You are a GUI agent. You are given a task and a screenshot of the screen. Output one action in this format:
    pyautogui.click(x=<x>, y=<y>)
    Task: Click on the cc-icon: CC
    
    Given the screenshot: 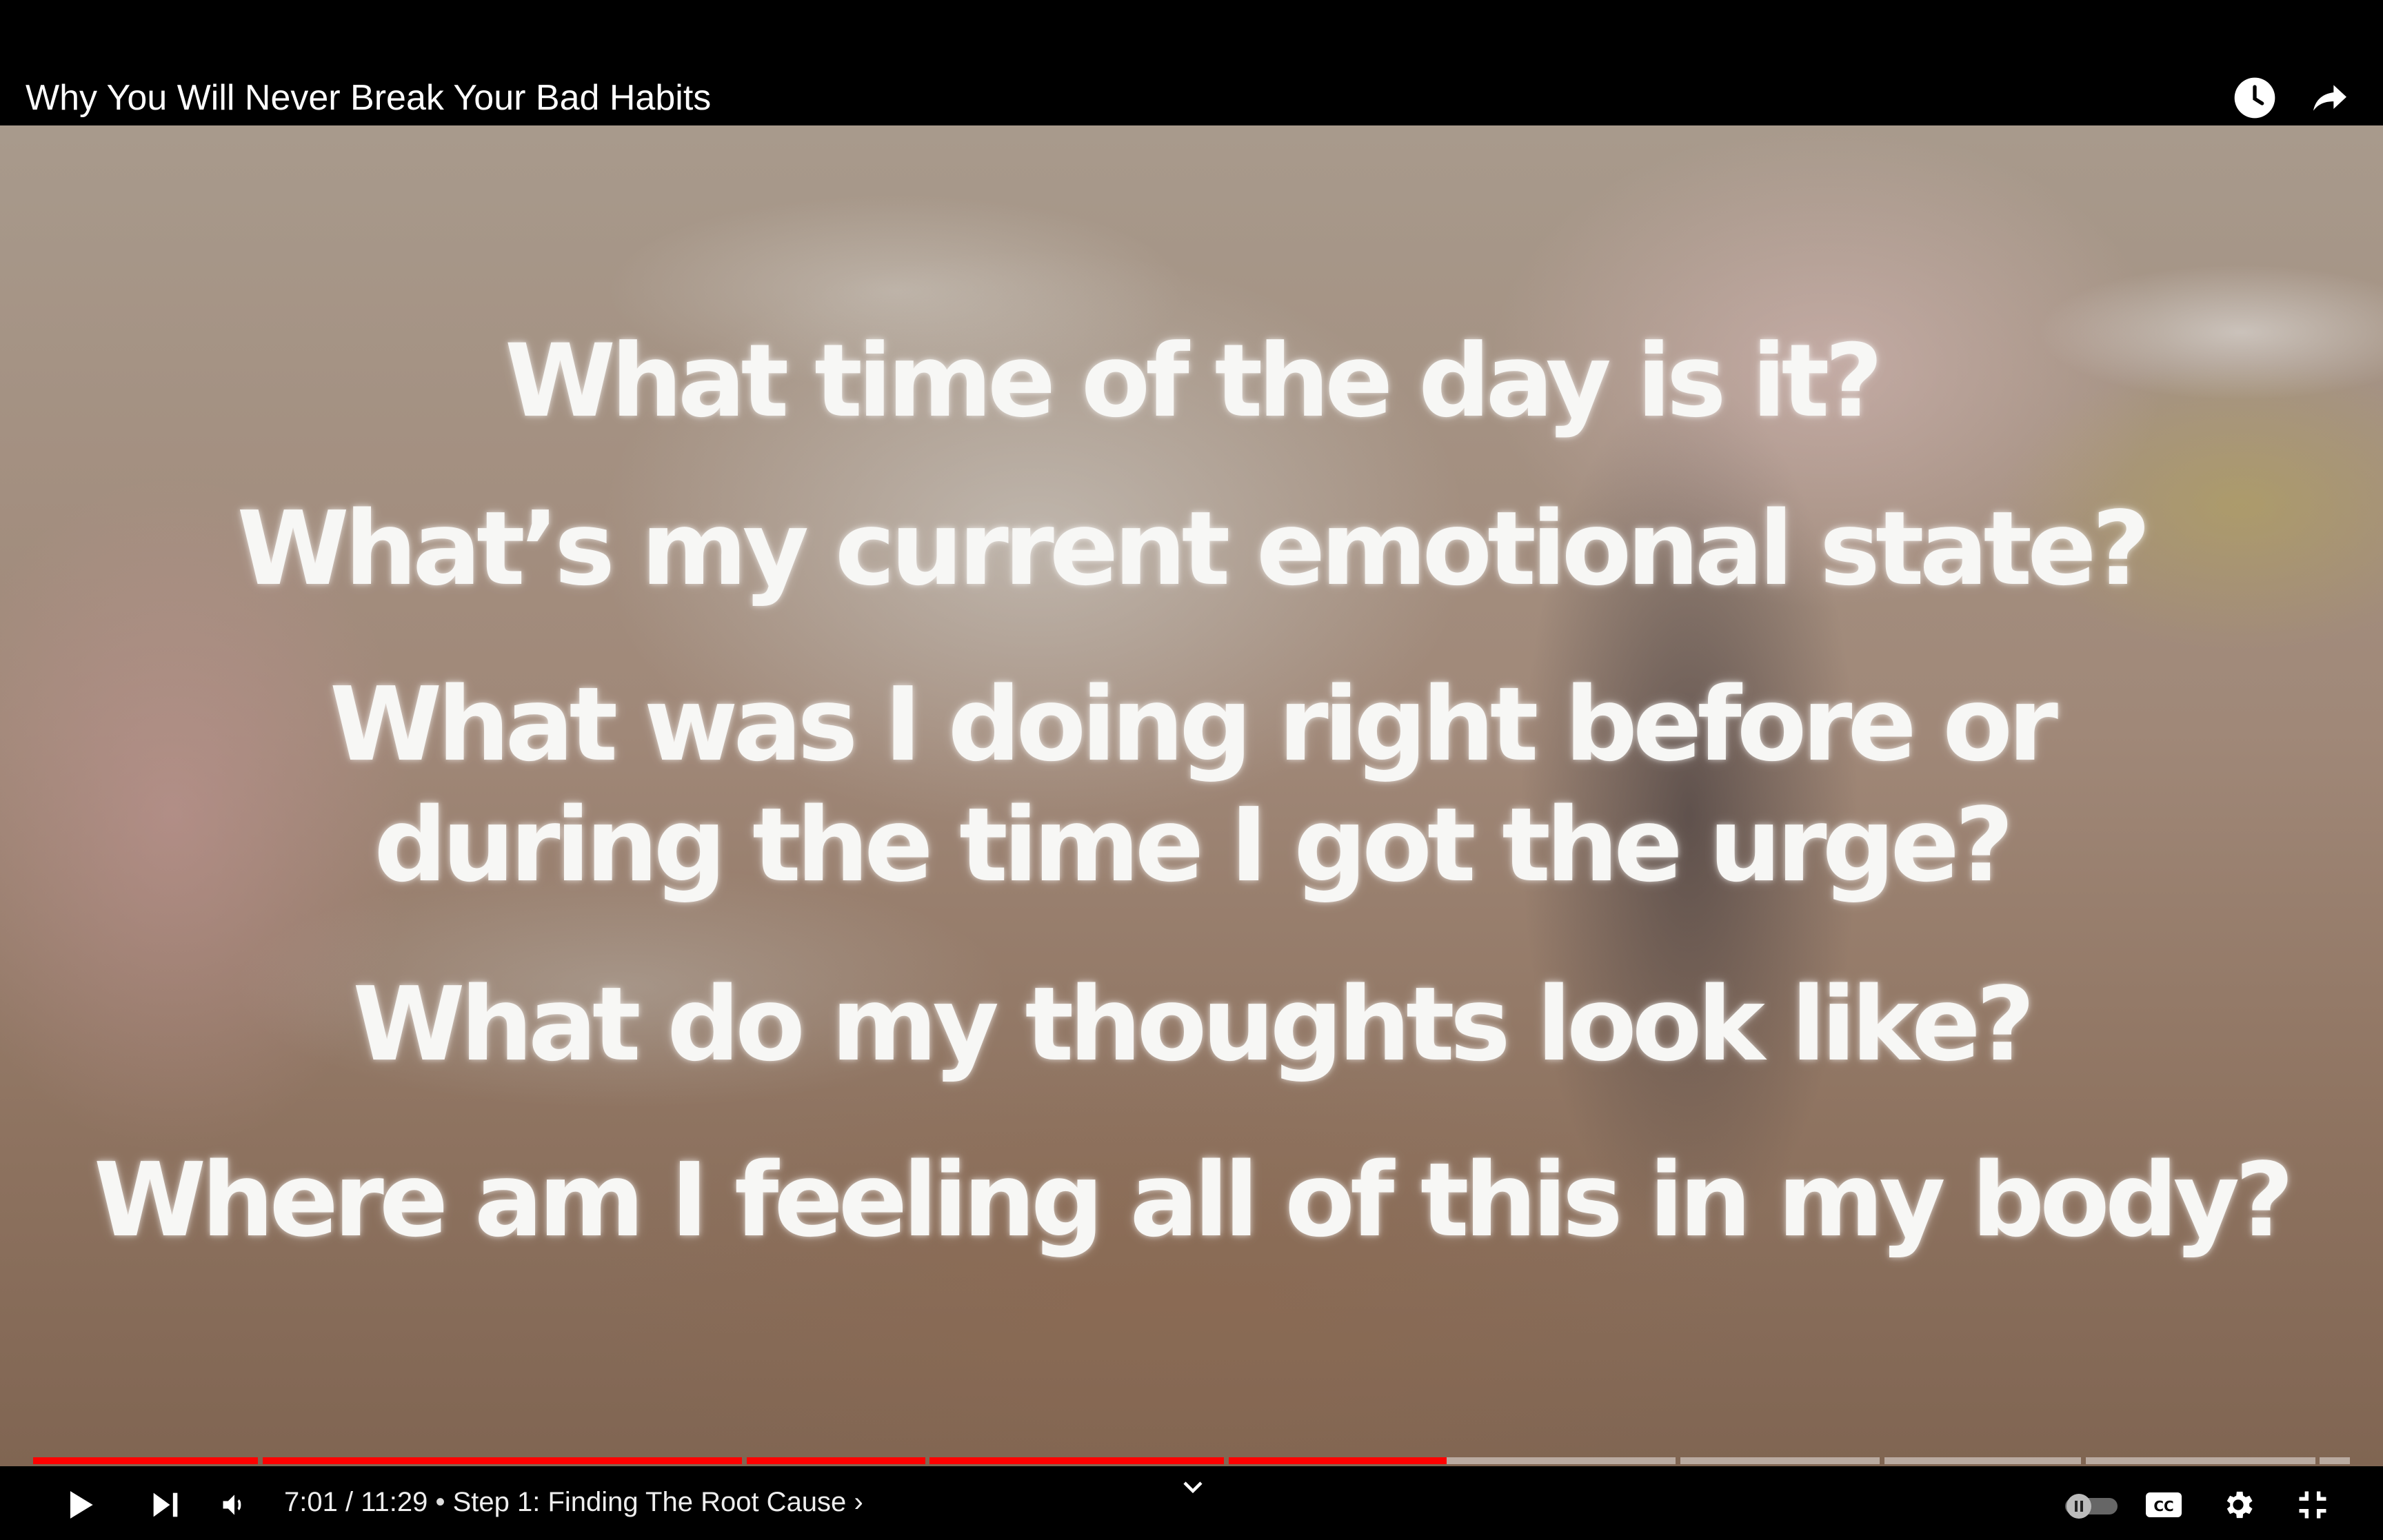 What is the action you would take?
    pyautogui.click(x=2164, y=1505)
    